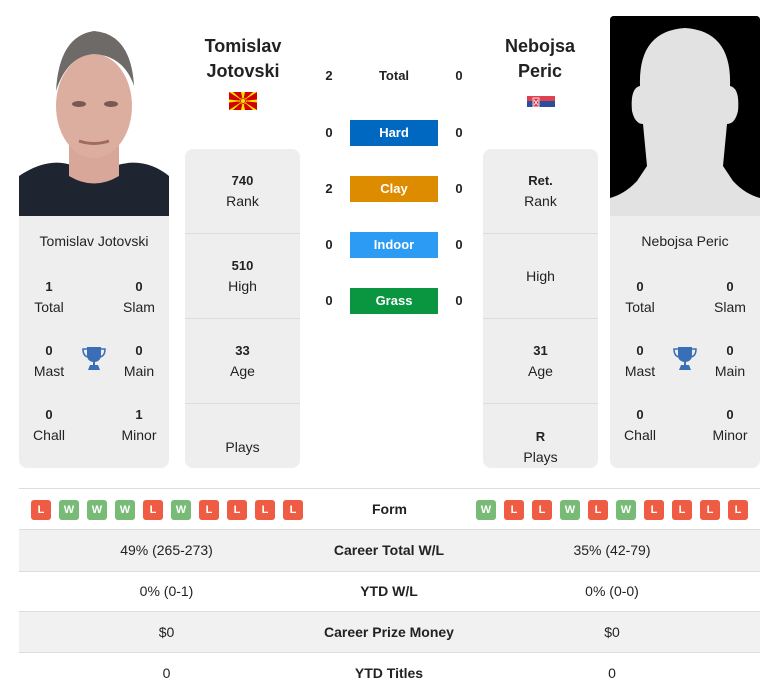 This screenshot has height=699, width=779. I want to click on titles-minor-label: Minor, so click(139, 435).